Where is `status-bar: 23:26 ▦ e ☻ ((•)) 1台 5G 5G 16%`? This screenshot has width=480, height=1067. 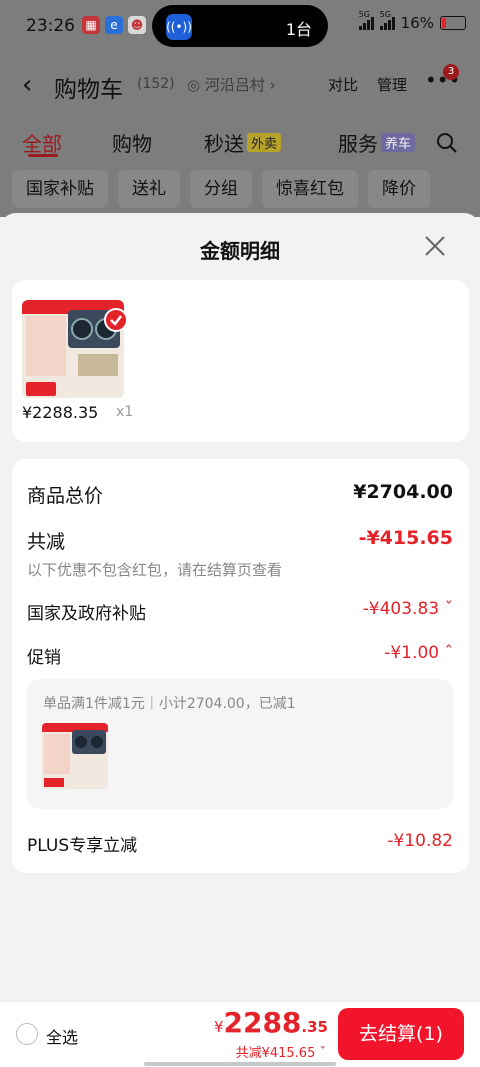 status-bar: 23:26 ▦ e ☻ ((•)) 1台 5G 5G 16% is located at coordinates (240, 26).